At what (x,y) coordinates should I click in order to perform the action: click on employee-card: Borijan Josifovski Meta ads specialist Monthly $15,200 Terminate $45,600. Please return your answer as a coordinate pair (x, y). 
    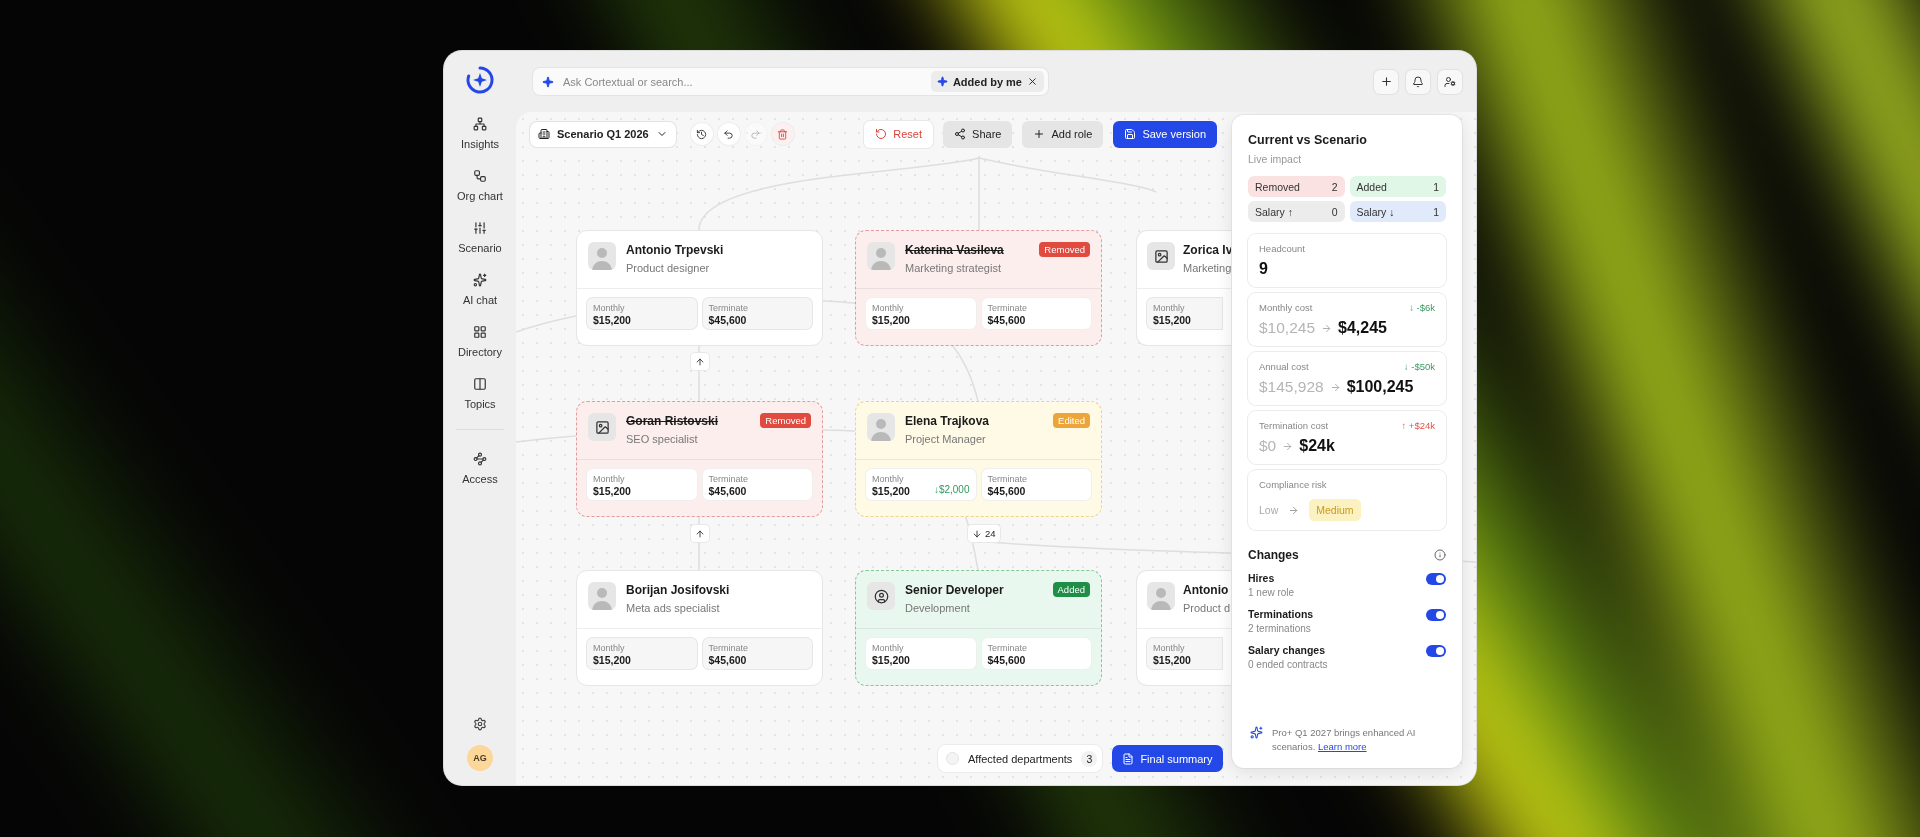
    Looking at the image, I should click on (699, 628).